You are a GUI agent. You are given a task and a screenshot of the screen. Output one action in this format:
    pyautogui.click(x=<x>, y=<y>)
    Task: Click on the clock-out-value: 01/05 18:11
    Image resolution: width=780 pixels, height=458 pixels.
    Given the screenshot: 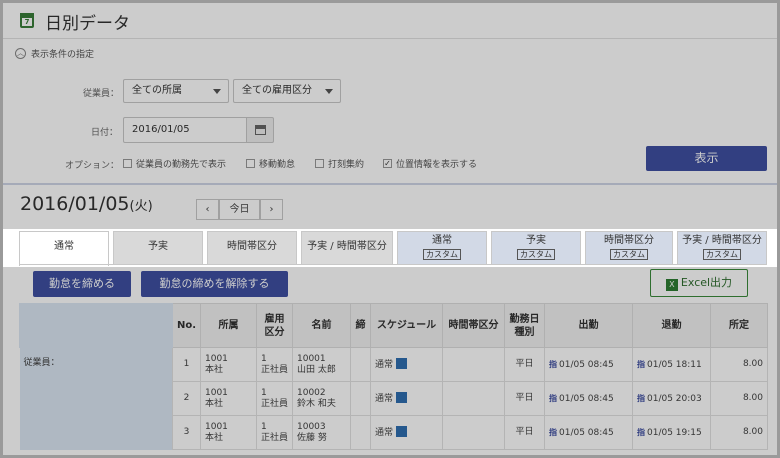 What is the action you would take?
    pyautogui.click(x=674, y=364)
    